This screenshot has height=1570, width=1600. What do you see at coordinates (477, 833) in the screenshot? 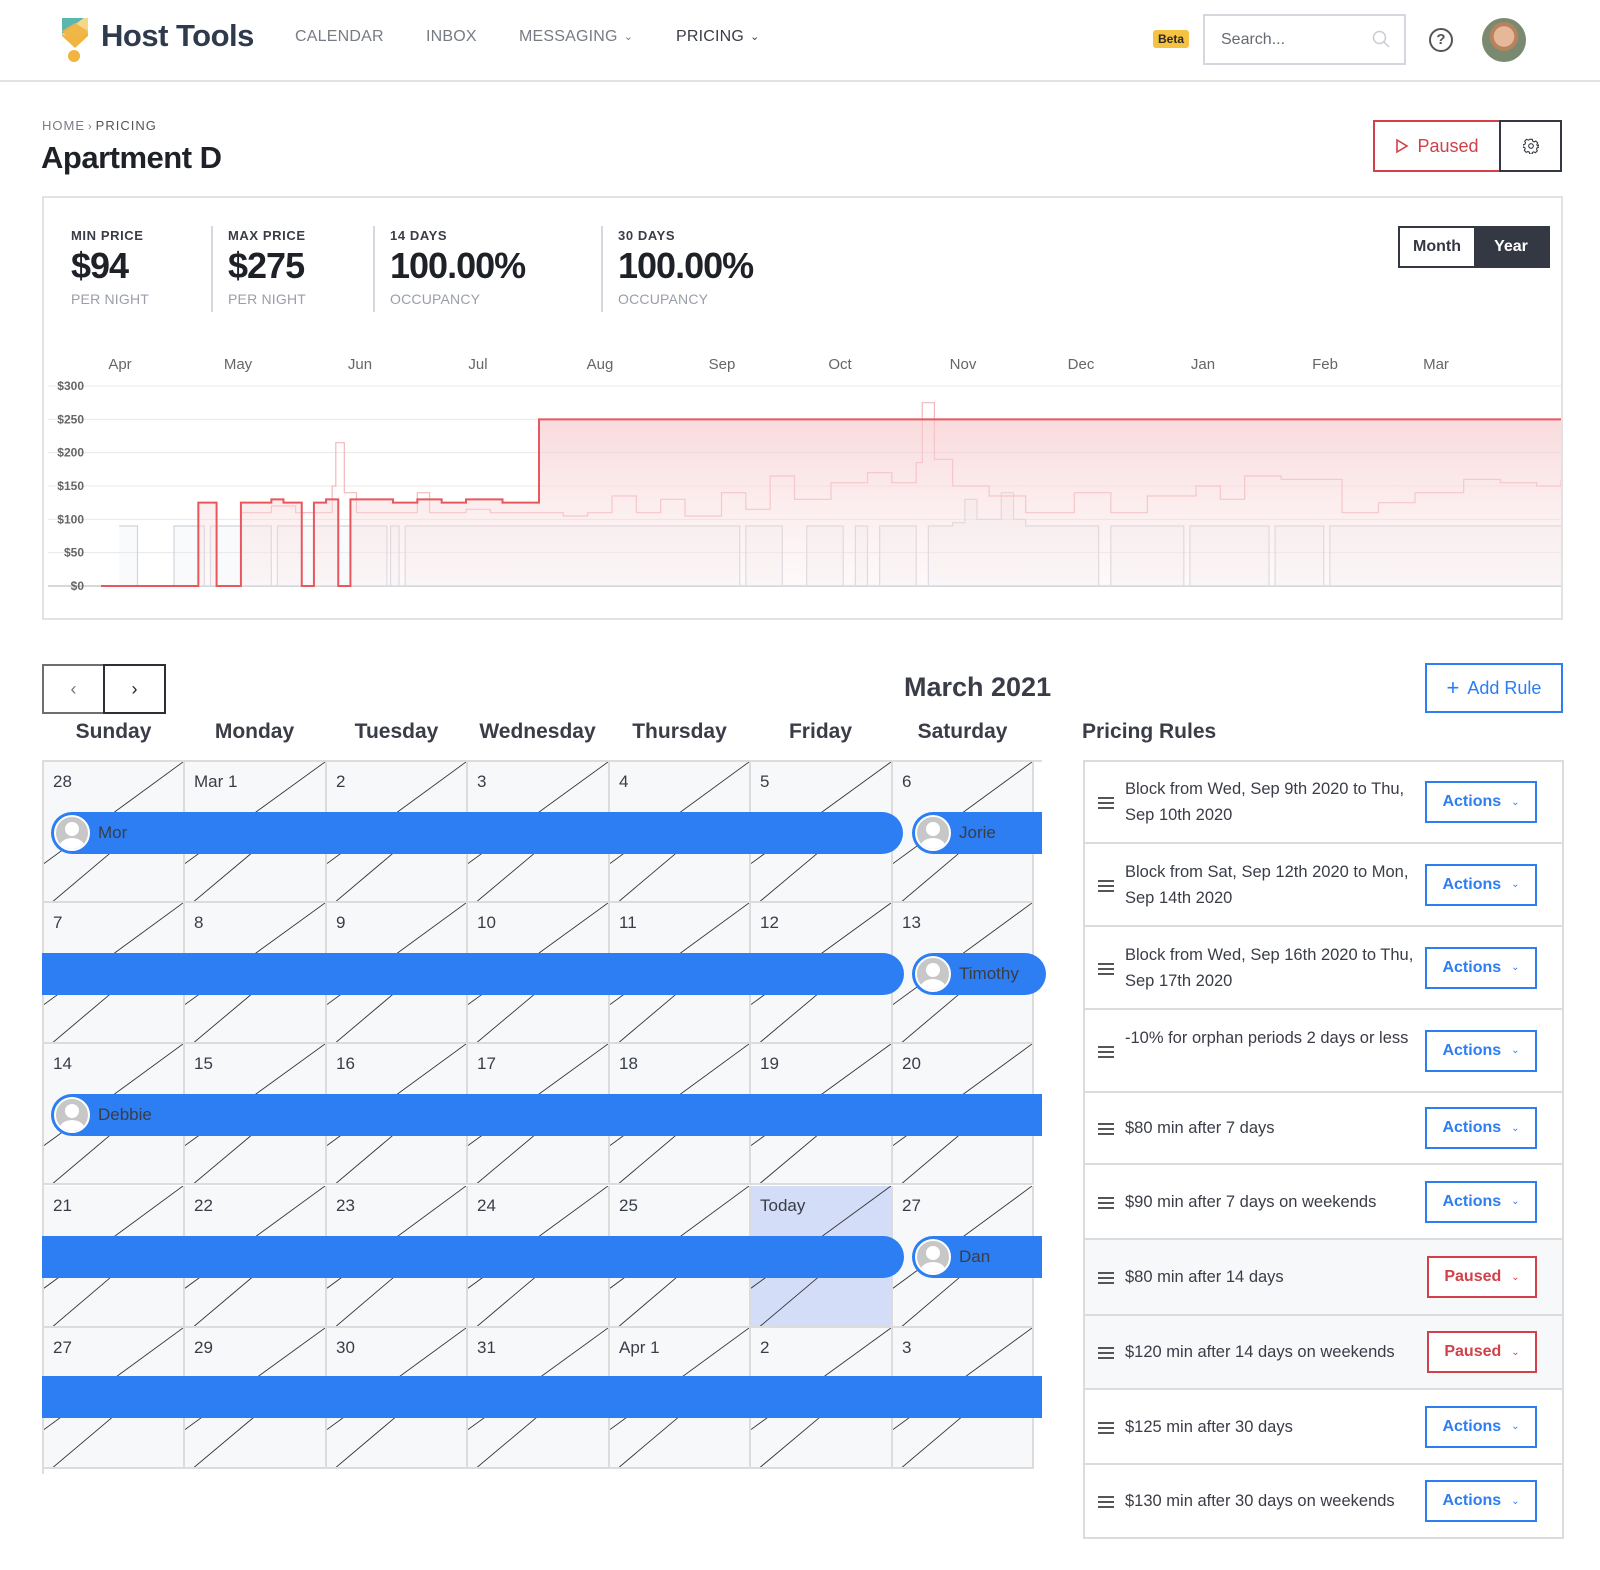
I see `reservation-bar: Mor` at bounding box center [477, 833].